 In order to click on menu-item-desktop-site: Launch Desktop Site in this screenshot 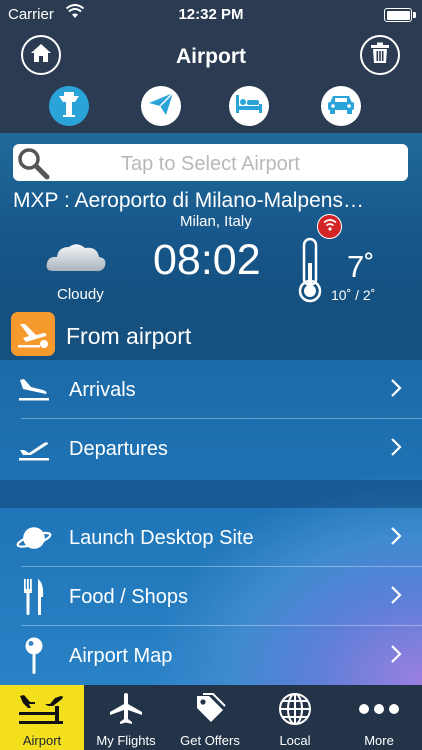, I will do `click(211, 537)`.